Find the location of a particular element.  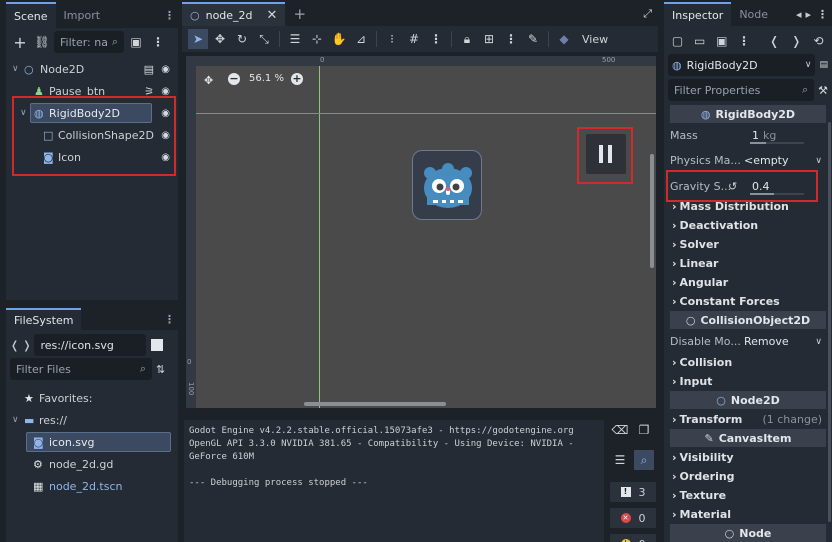

section-collisionobject2d: ○ CollisionObject2D is located at coordinates (748, 320).